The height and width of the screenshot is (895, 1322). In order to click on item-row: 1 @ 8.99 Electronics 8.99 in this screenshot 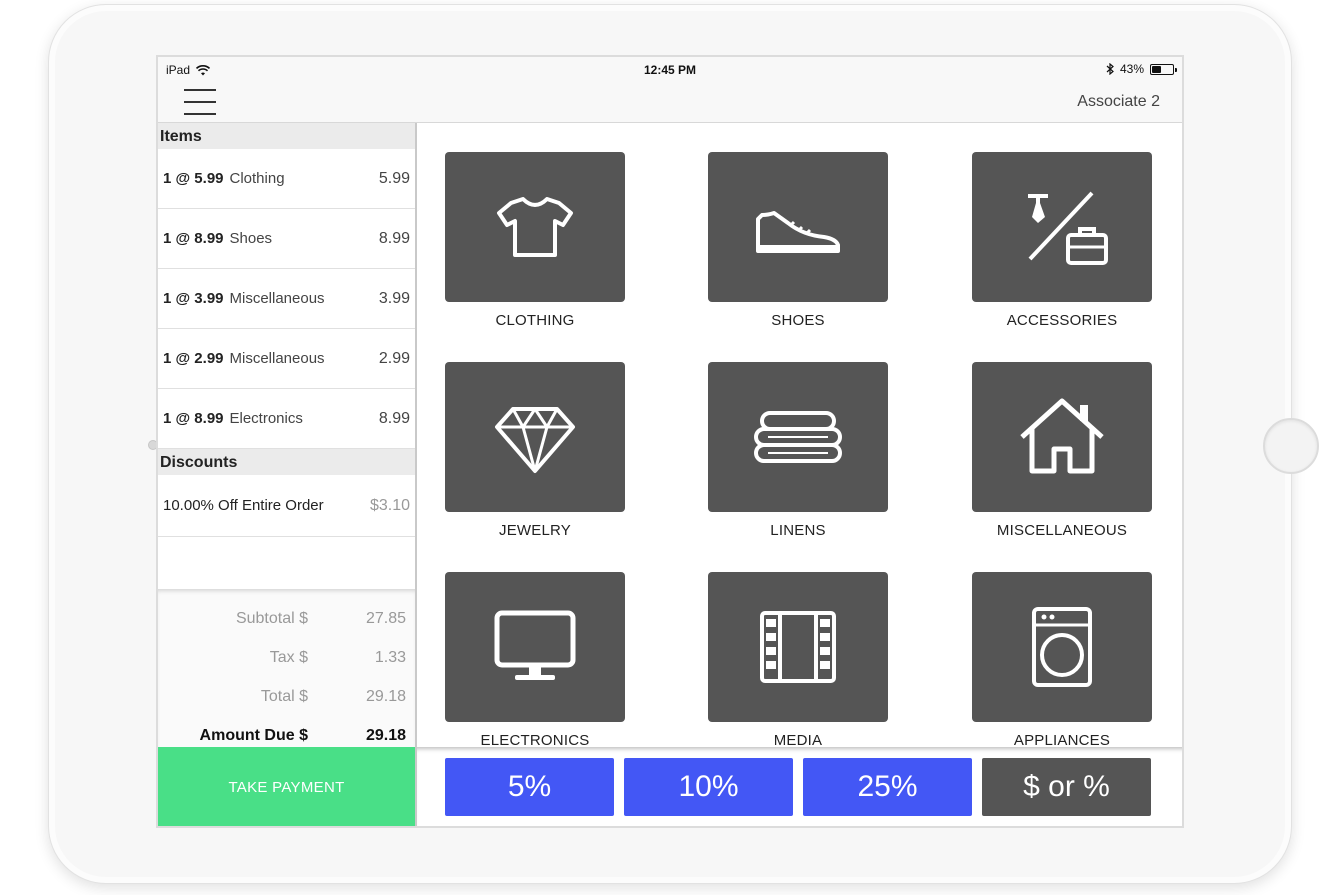, I will do `click(286, 419)`.